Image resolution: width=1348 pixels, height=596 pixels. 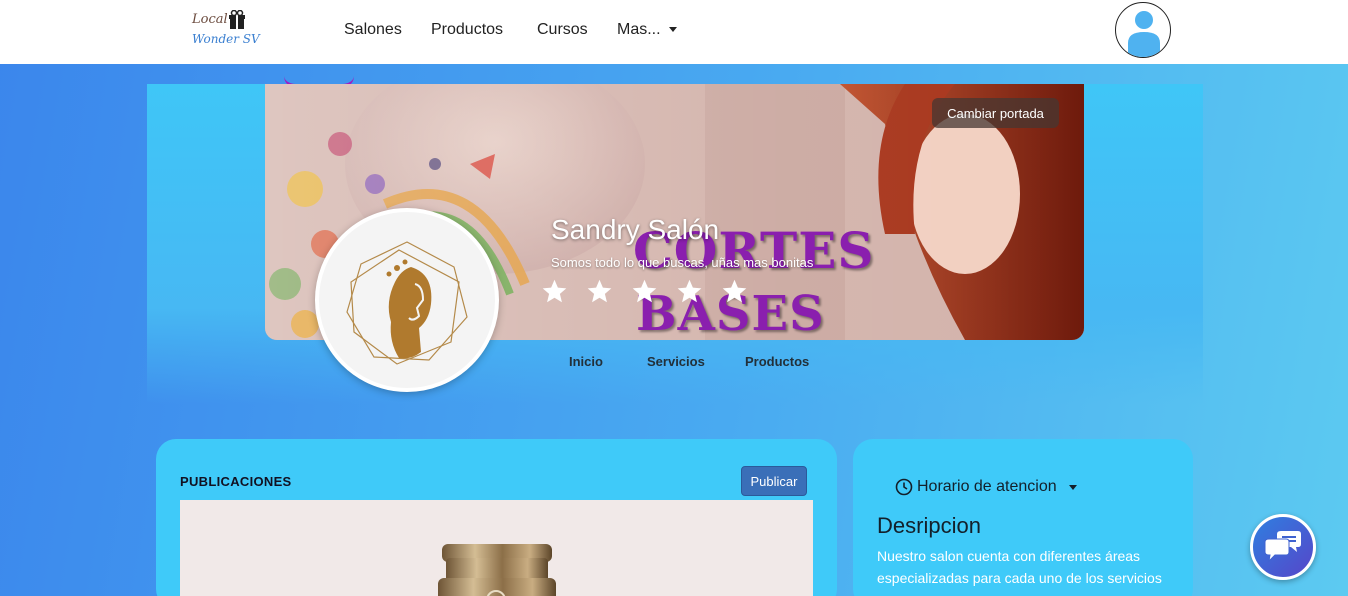 I want to click on description-title: Desripcion, so click(x=929, y=525).